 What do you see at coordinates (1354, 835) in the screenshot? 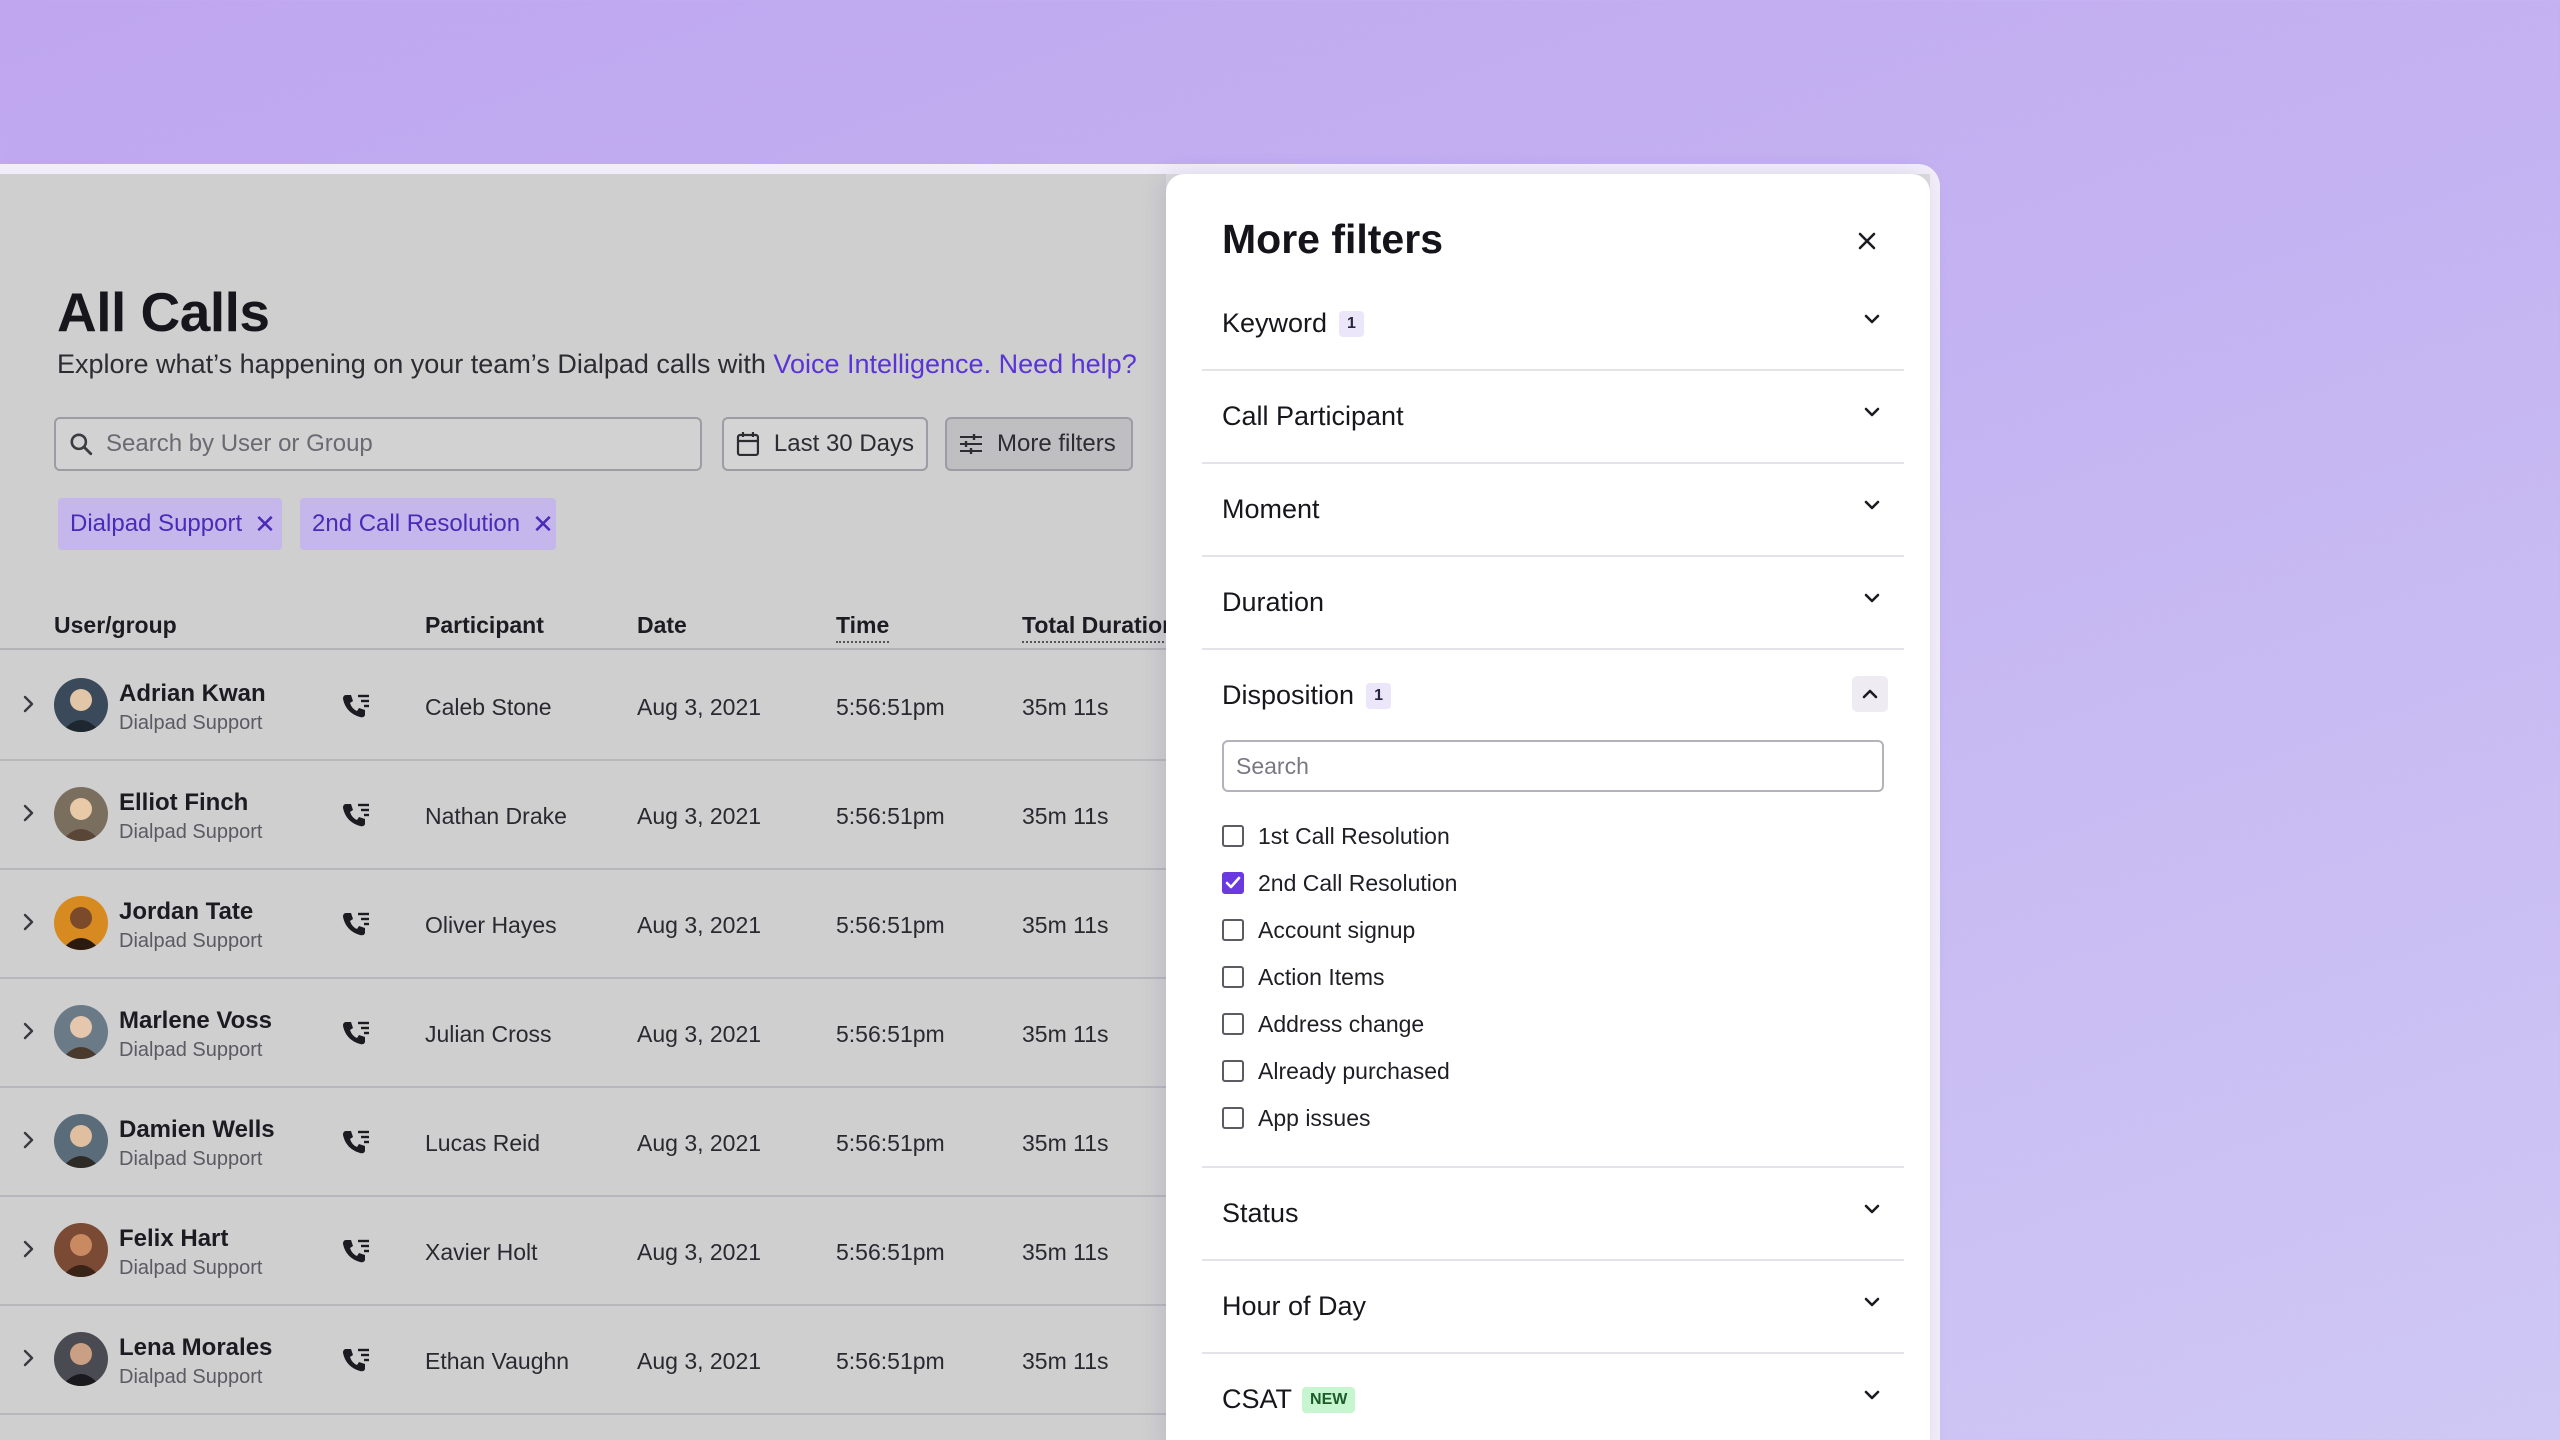
I see `option-label: 1st Call Resolution` at bounding box center [1354, 835].